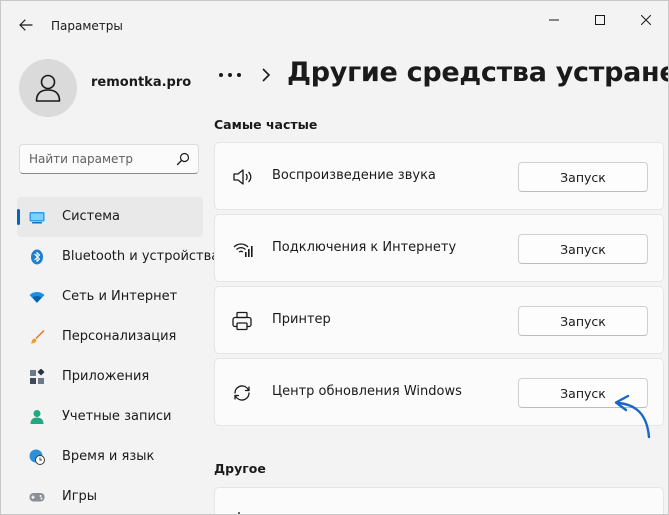 This screenshot has height=515, width=669. What do you see at coordinates (37, 376) in the screenshot?
I see `apps-icon` at bounding box center [37, 376].